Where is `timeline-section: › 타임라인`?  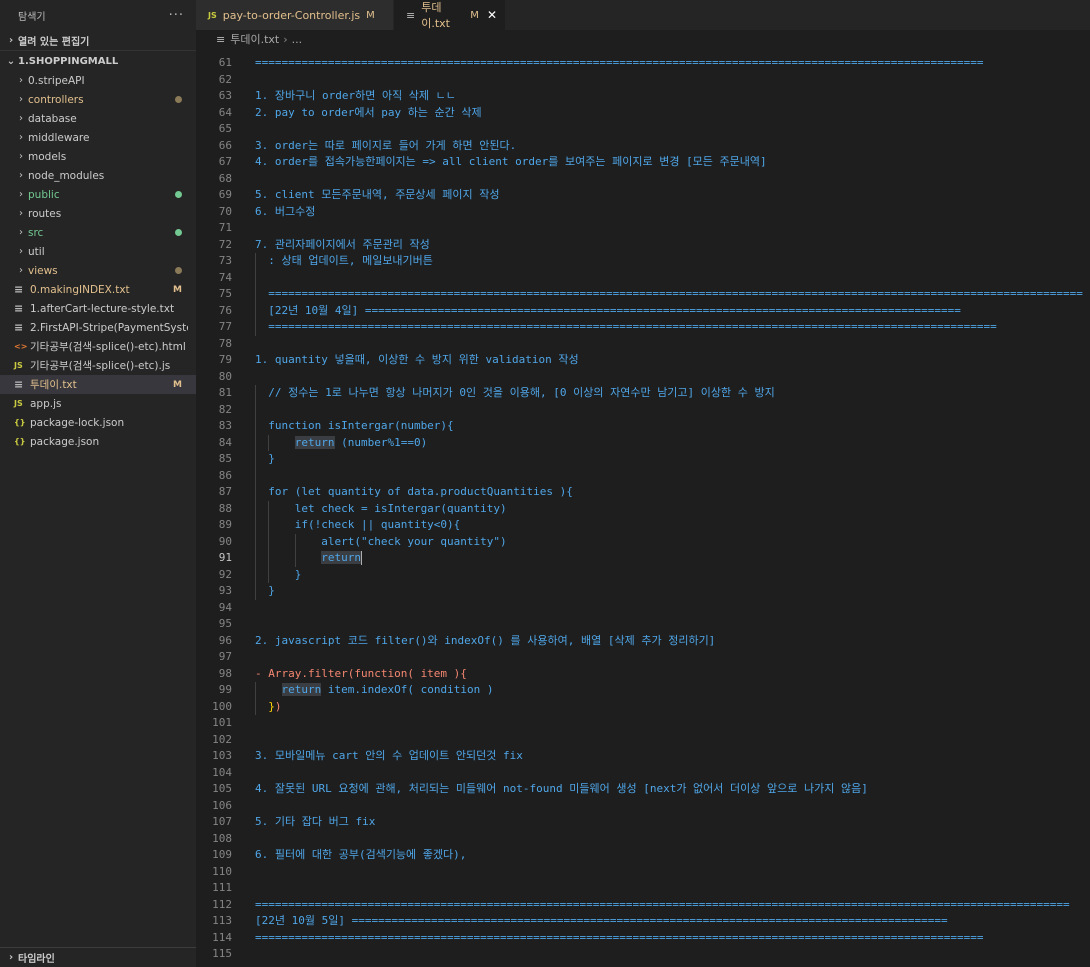 timeline-section: › 타임라인 is located at coordinates (98, 957).